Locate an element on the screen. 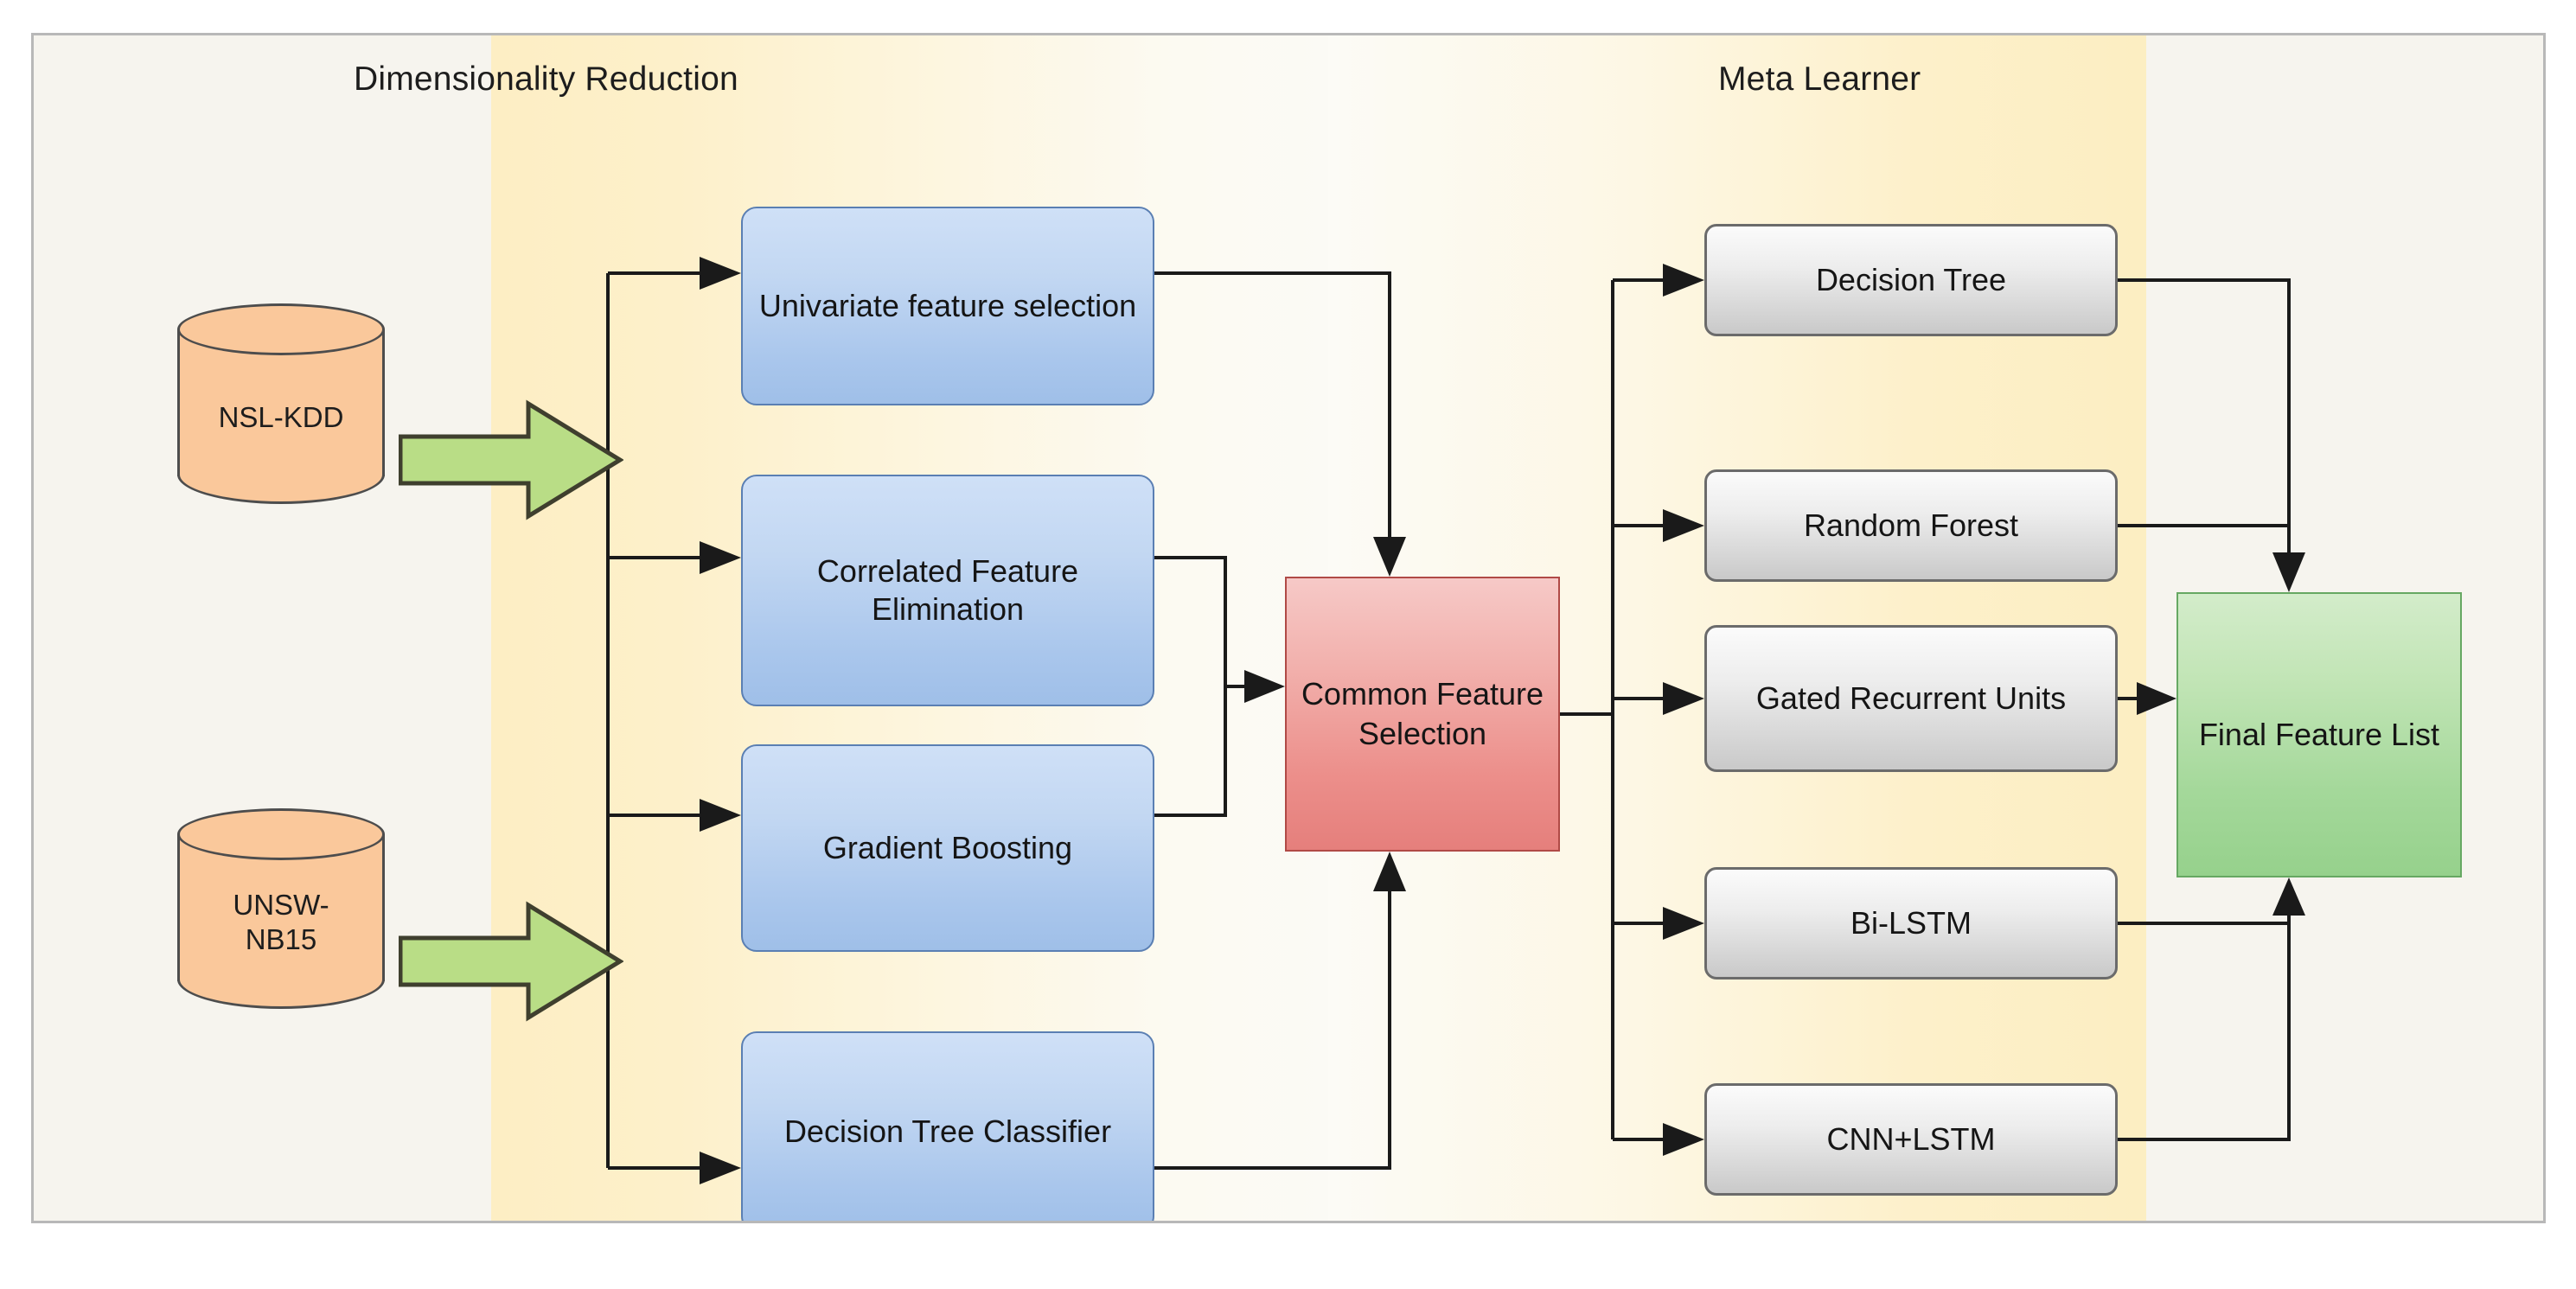 The image size is (2576, 1289). process-box-decision-tree-classifier: Decision Tree Classifier is located at coordinates (947, 1126).